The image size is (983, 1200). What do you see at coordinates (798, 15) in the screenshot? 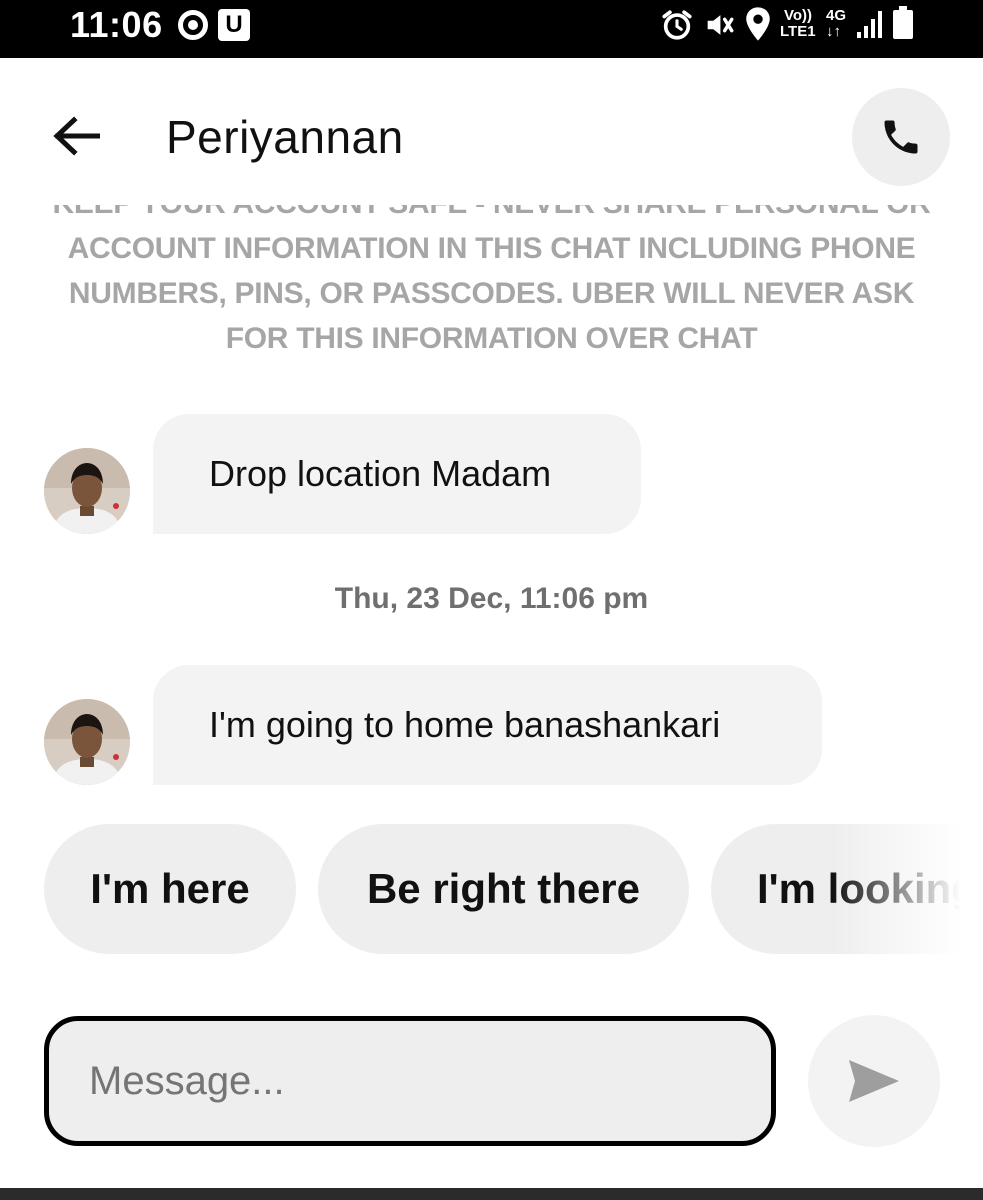
I see `volte-label: Vo))` at bounding box center [798, 15].